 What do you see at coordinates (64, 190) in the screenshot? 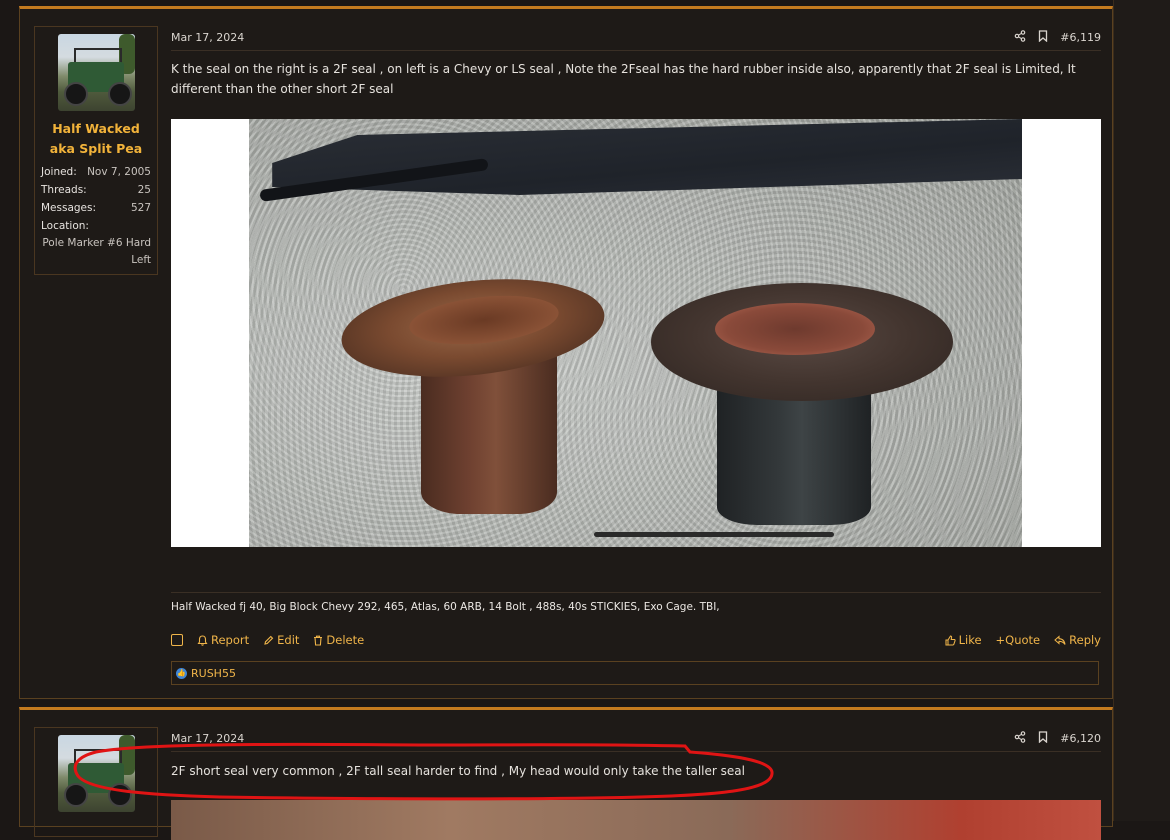
I see `stat-label-threads: Threads:` at bounding box center [64, 190].